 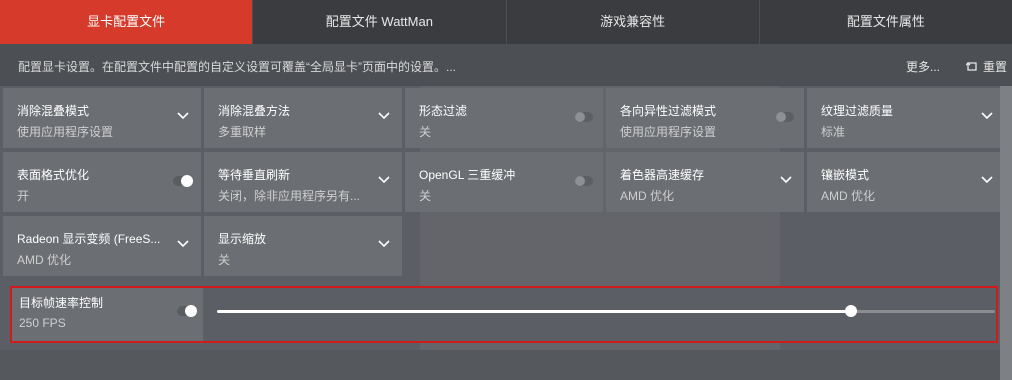 What do you see at coordinates (534, 311) in the screenshot?
I see `slider-fill` at bounding box center [534, 311].